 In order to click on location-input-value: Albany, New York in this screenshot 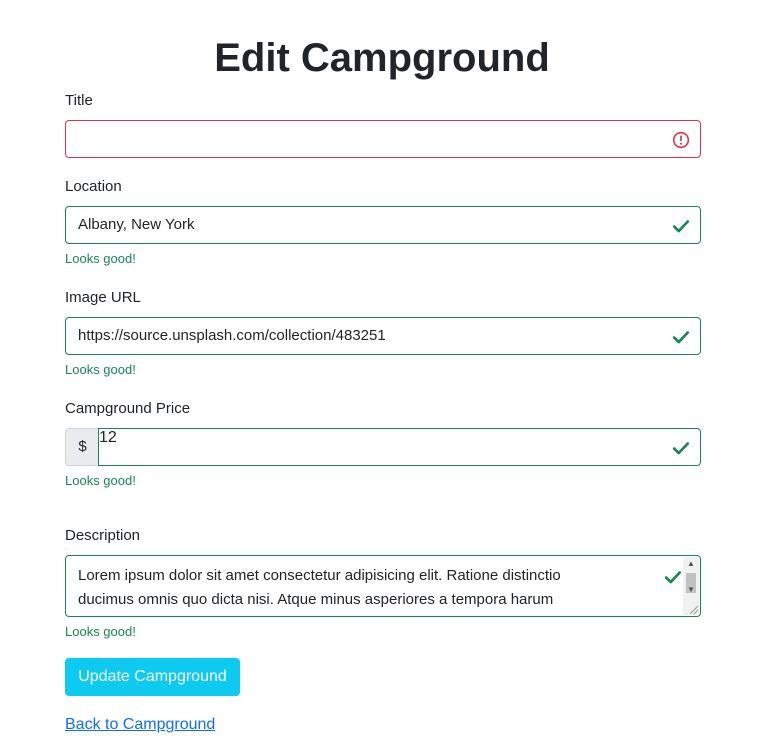, I will do `click(136, 224)`.